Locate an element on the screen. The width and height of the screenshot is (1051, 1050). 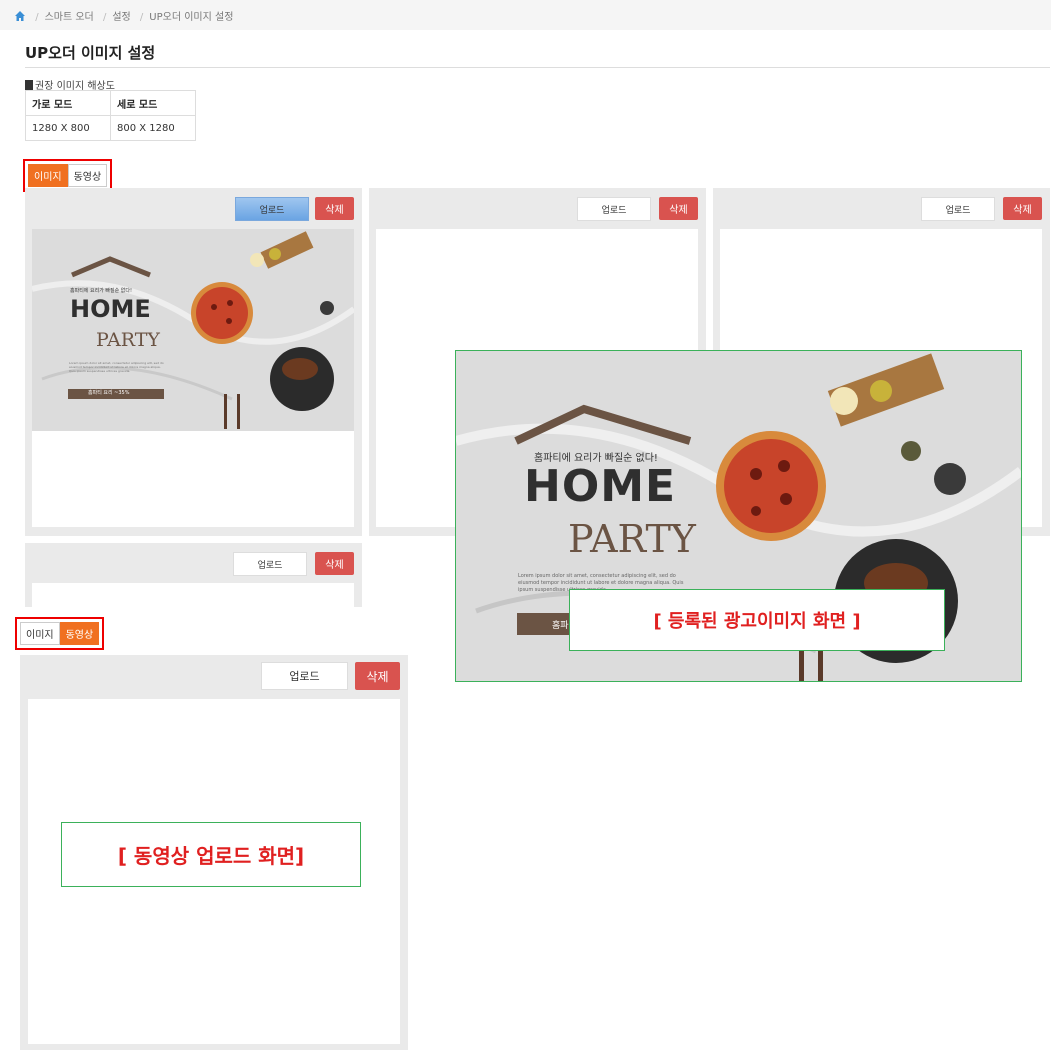
page-title: UP오더 이미지 설정 is located at coordinates (90, 53).